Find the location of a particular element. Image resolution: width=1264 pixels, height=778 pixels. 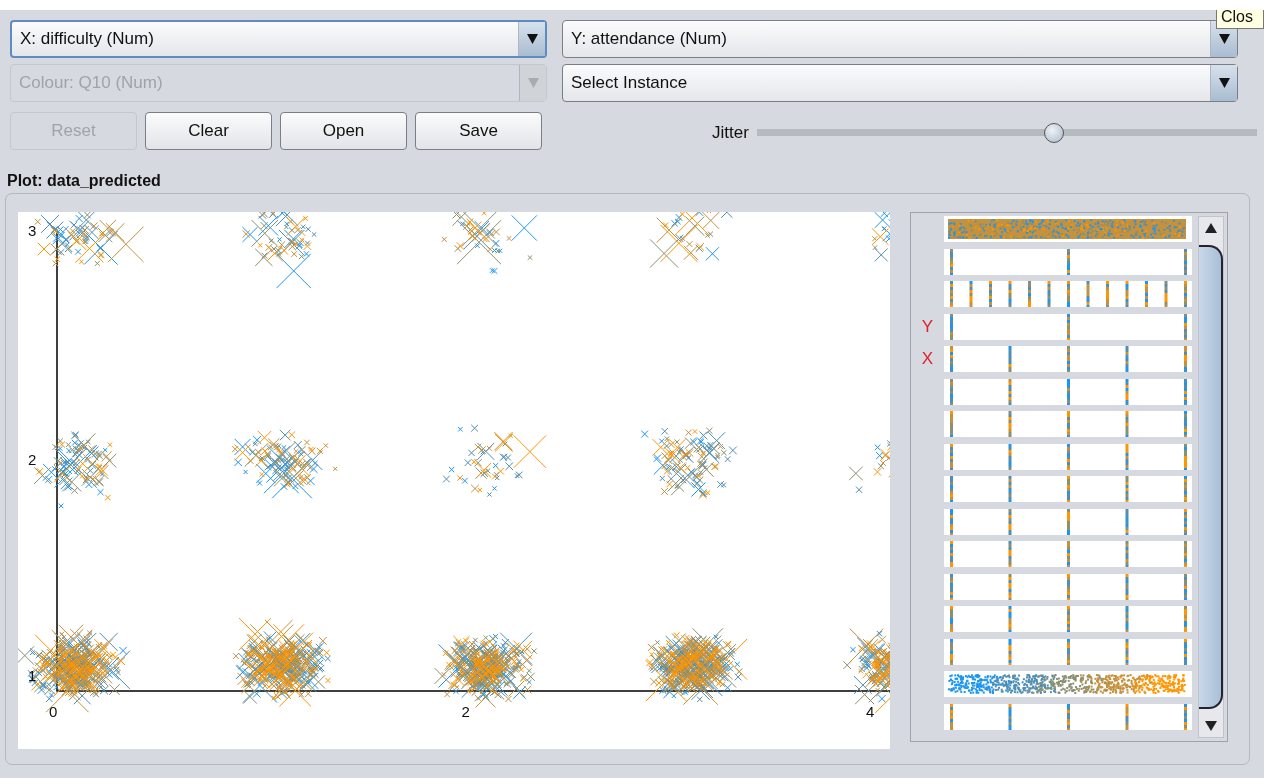

tooltip: Clos is located at coordinates (1240, 19).